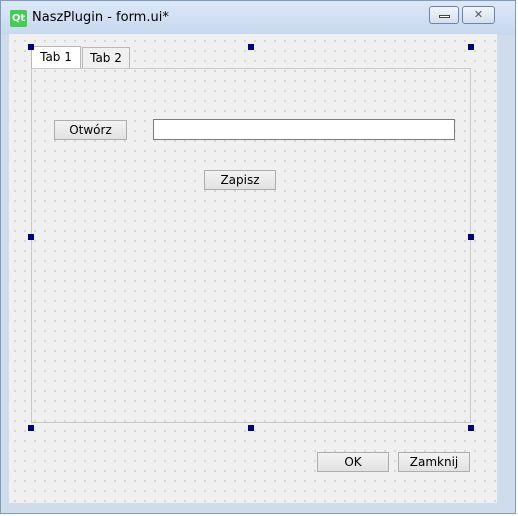  What do you see at coordinates (31, 428) in the screenshot?
I see `selection-handle-bottom-left` at bounding box center [31, 428].